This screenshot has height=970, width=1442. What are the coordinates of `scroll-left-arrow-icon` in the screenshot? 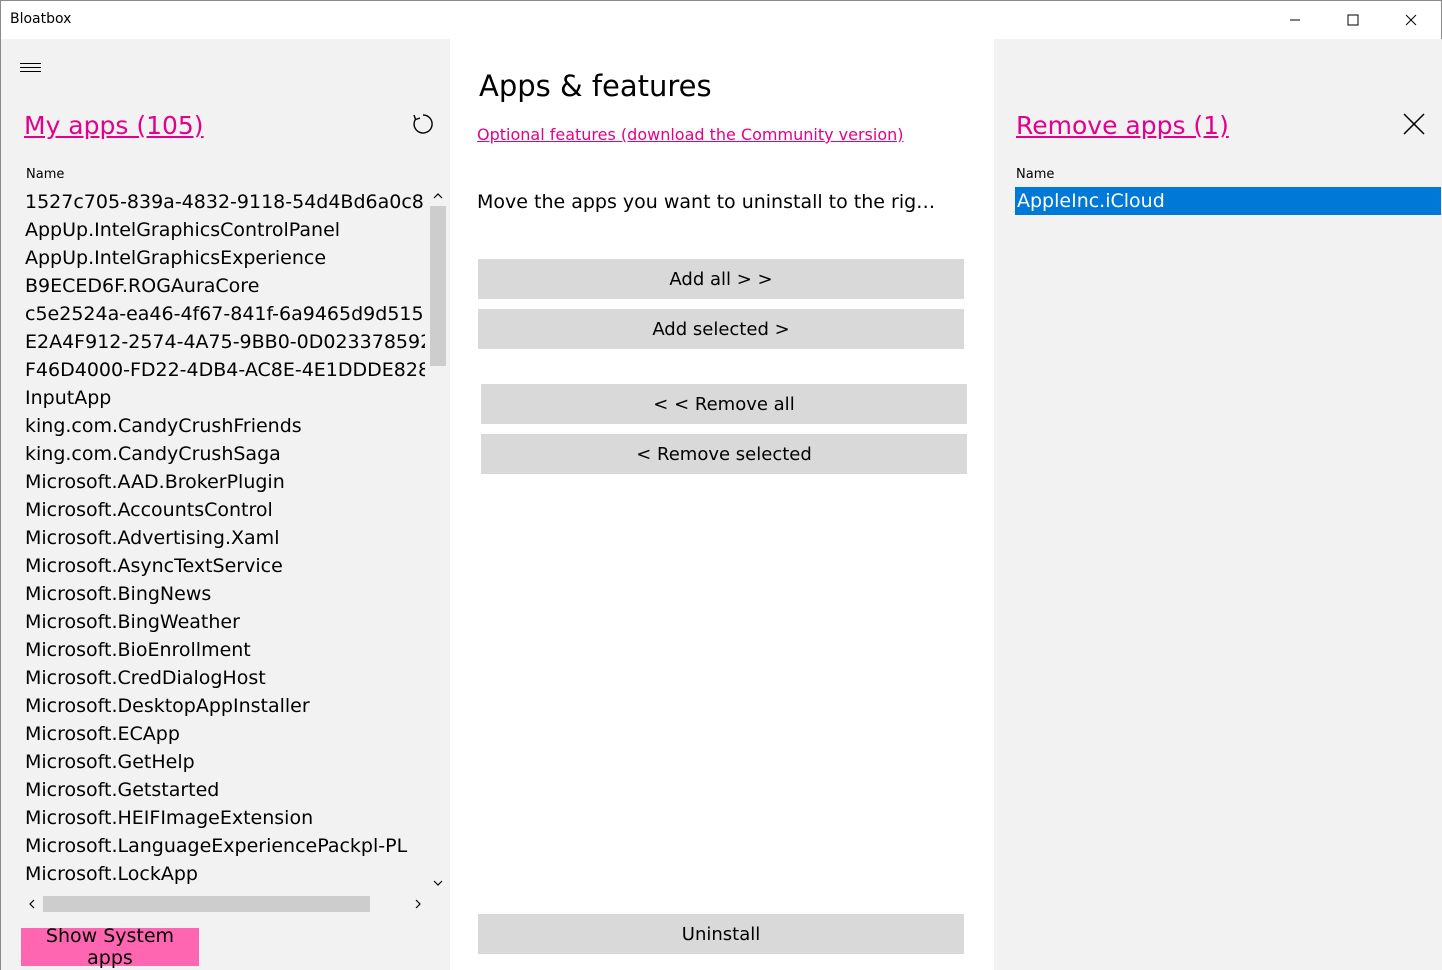 It's located at (32, 904).